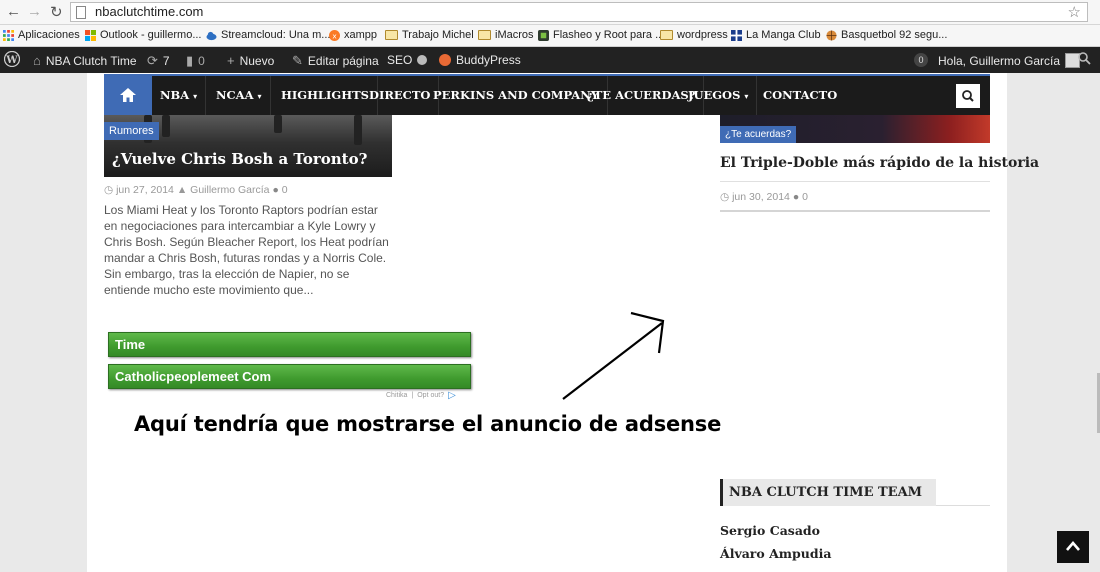 This screenshot has width=1100, height=572. What do you see at coordinates (400, 60) in the screenshot?
I see `seo-label: SEO` at bounding box center [400, 60].